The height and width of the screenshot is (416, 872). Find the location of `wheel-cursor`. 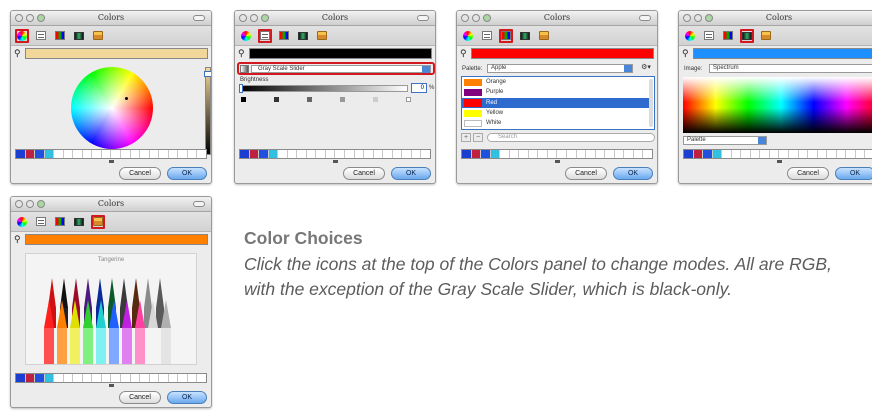

wheel-cursor is located at coordinates (126, 98).